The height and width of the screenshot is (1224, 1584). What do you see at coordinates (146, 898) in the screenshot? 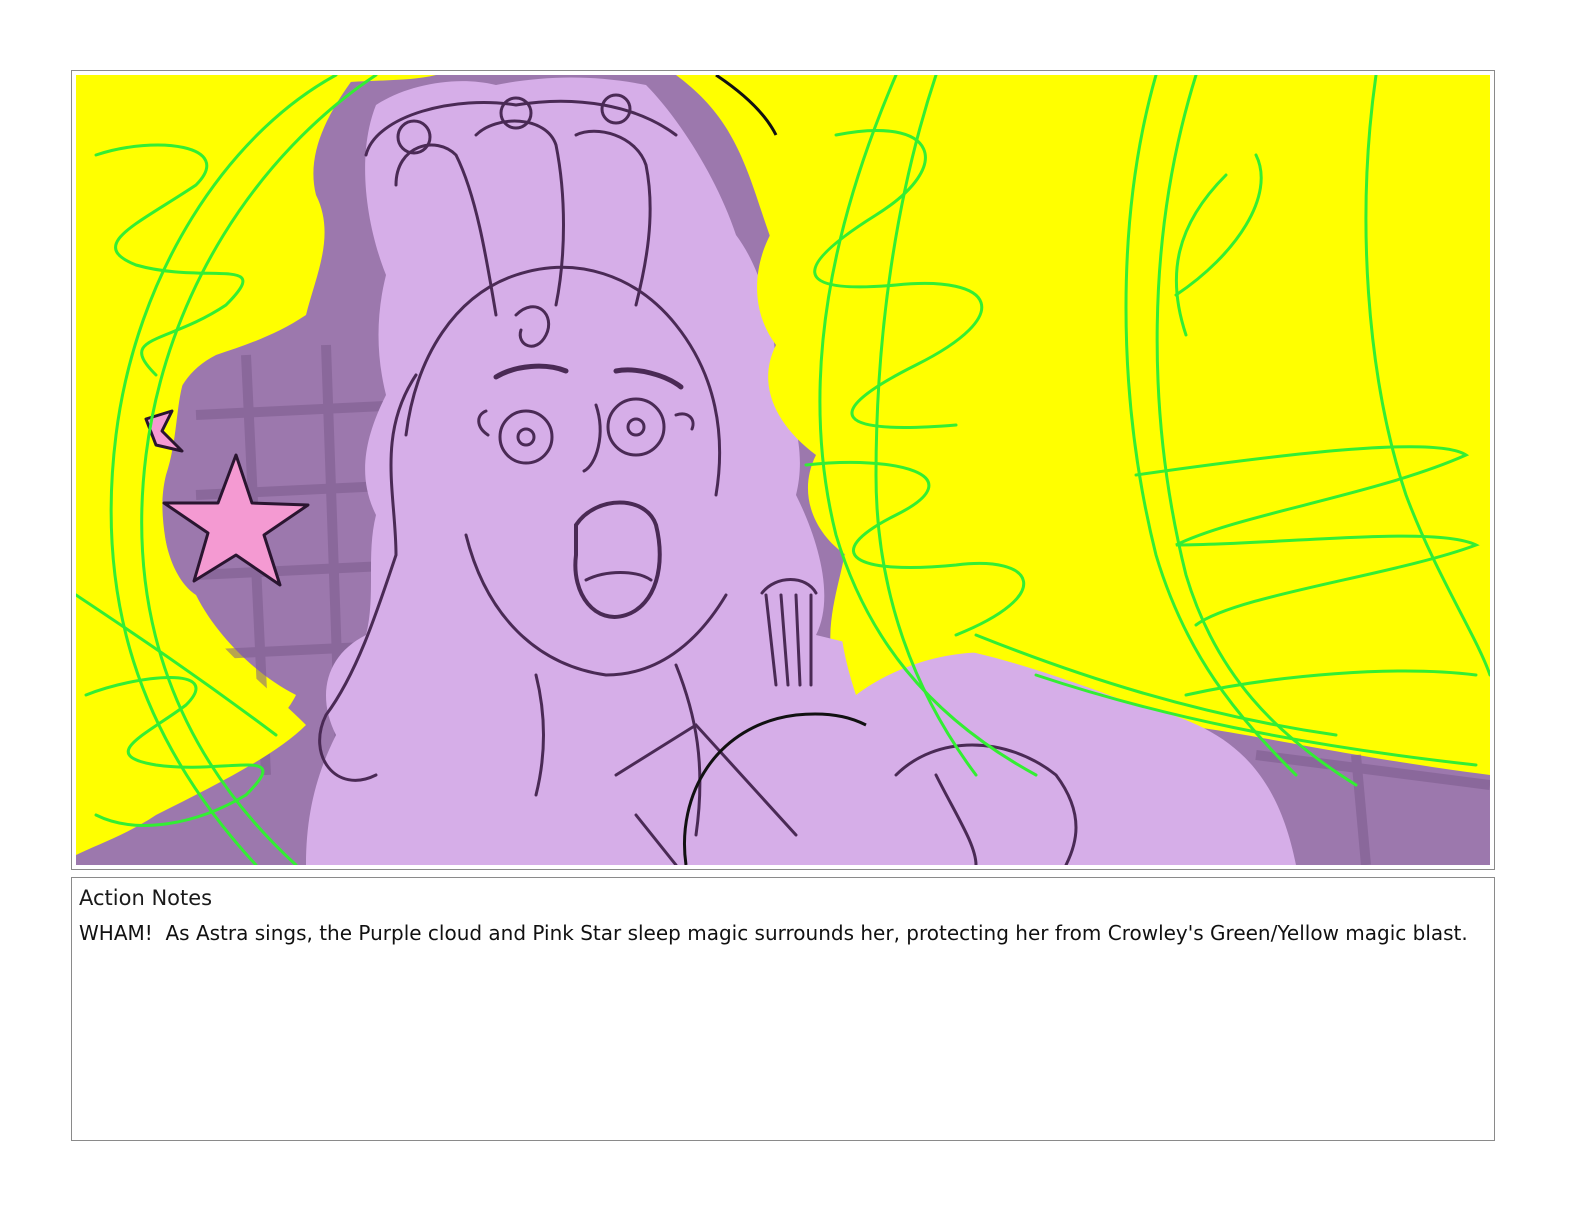
I see `action-notes-title: Action Notes` at bounding box center [146, 898].